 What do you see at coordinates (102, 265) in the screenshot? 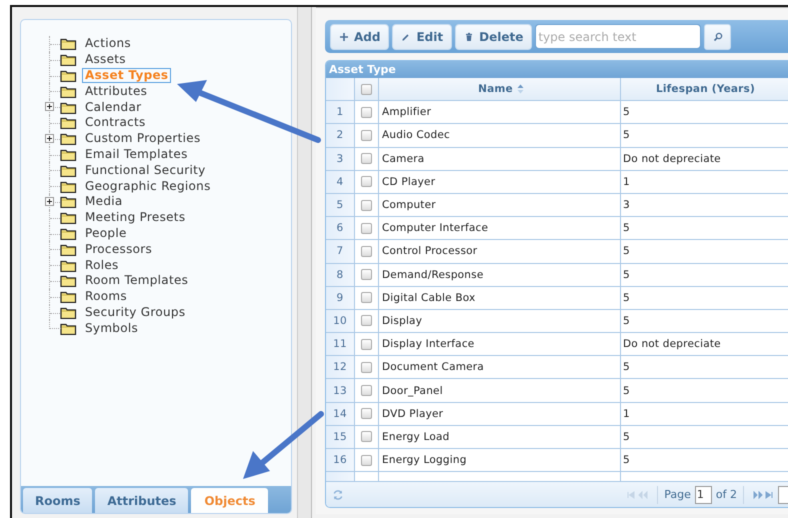
I see `tree-item: Roles` at bounding box center [102, 265].